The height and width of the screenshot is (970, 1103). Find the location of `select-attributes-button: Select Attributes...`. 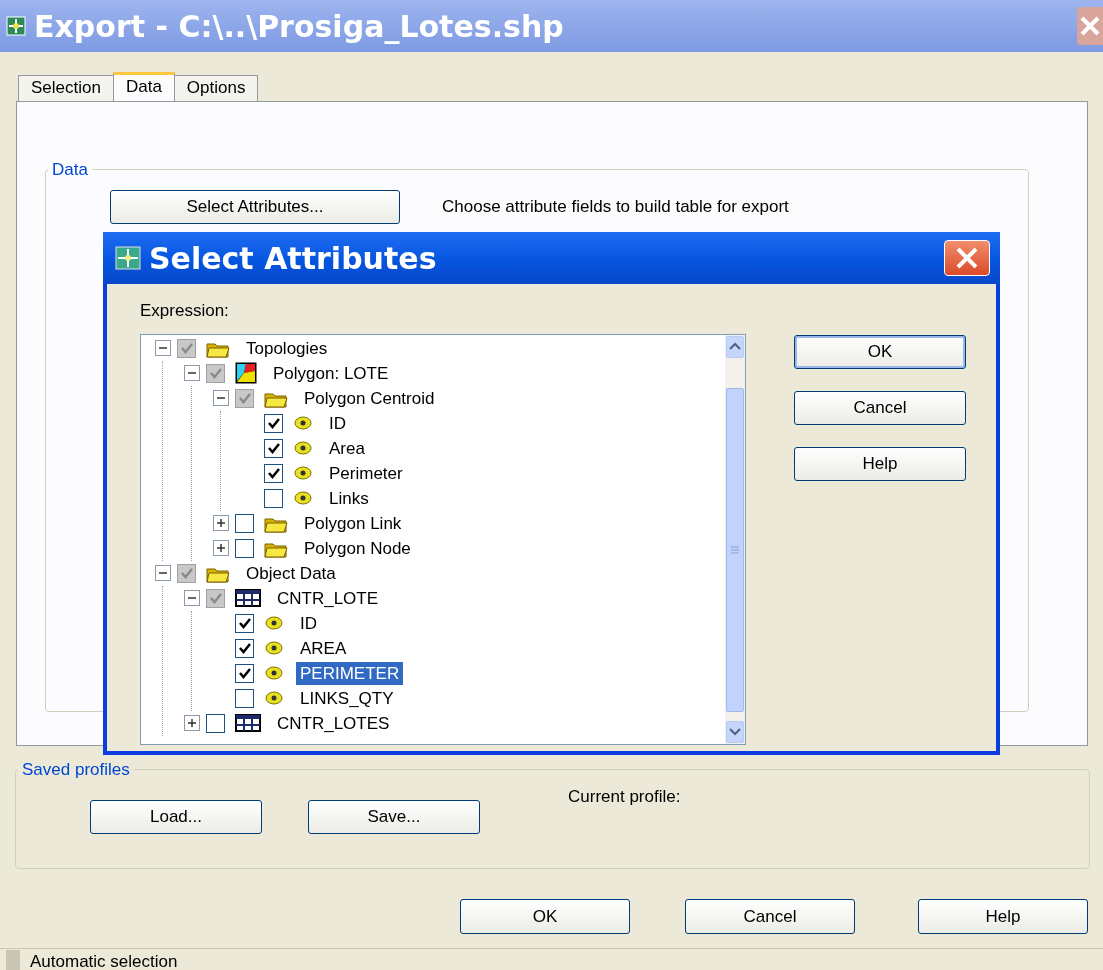

select-attributes-button: Select Attributes... is located at coordinates (255, 207).